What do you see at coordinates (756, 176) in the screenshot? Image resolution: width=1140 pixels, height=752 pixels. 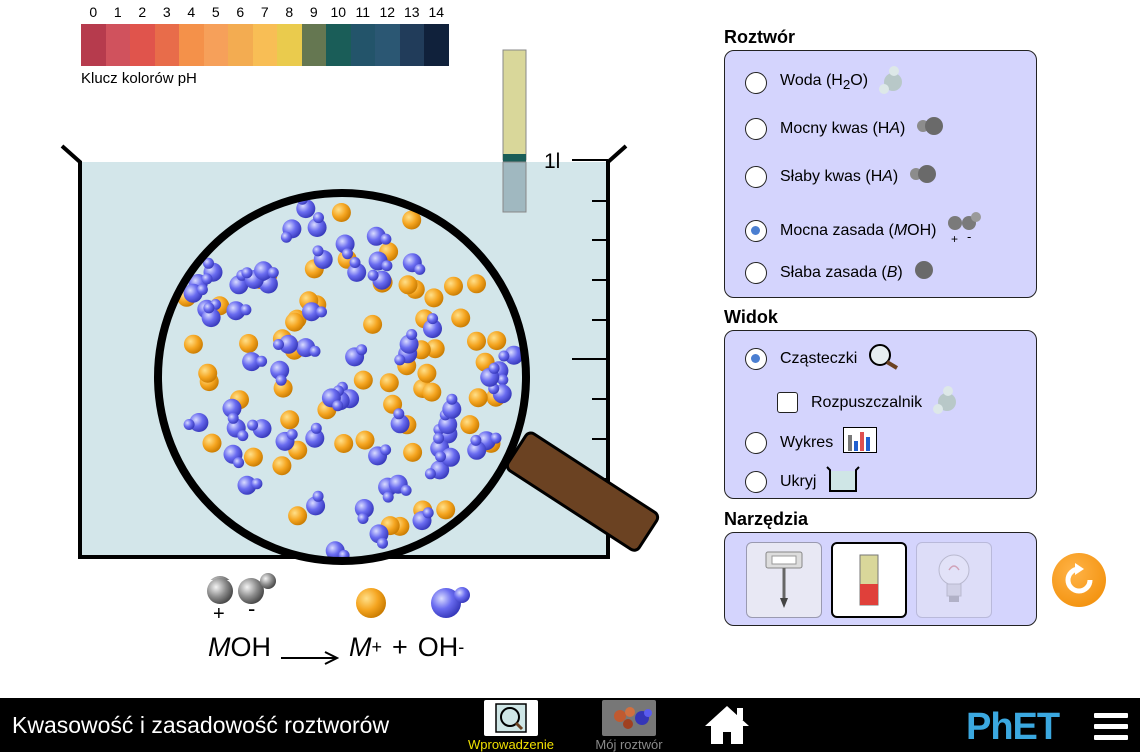 I see `radio-weak-acid` at bounding box center [756, 176].